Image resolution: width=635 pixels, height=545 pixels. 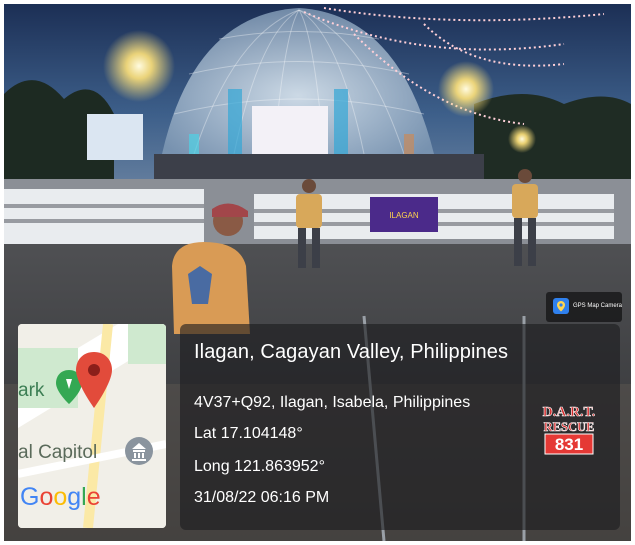 I want to click on map-thumbnail: ark al Capitol Google, so click(x=92, y=426).